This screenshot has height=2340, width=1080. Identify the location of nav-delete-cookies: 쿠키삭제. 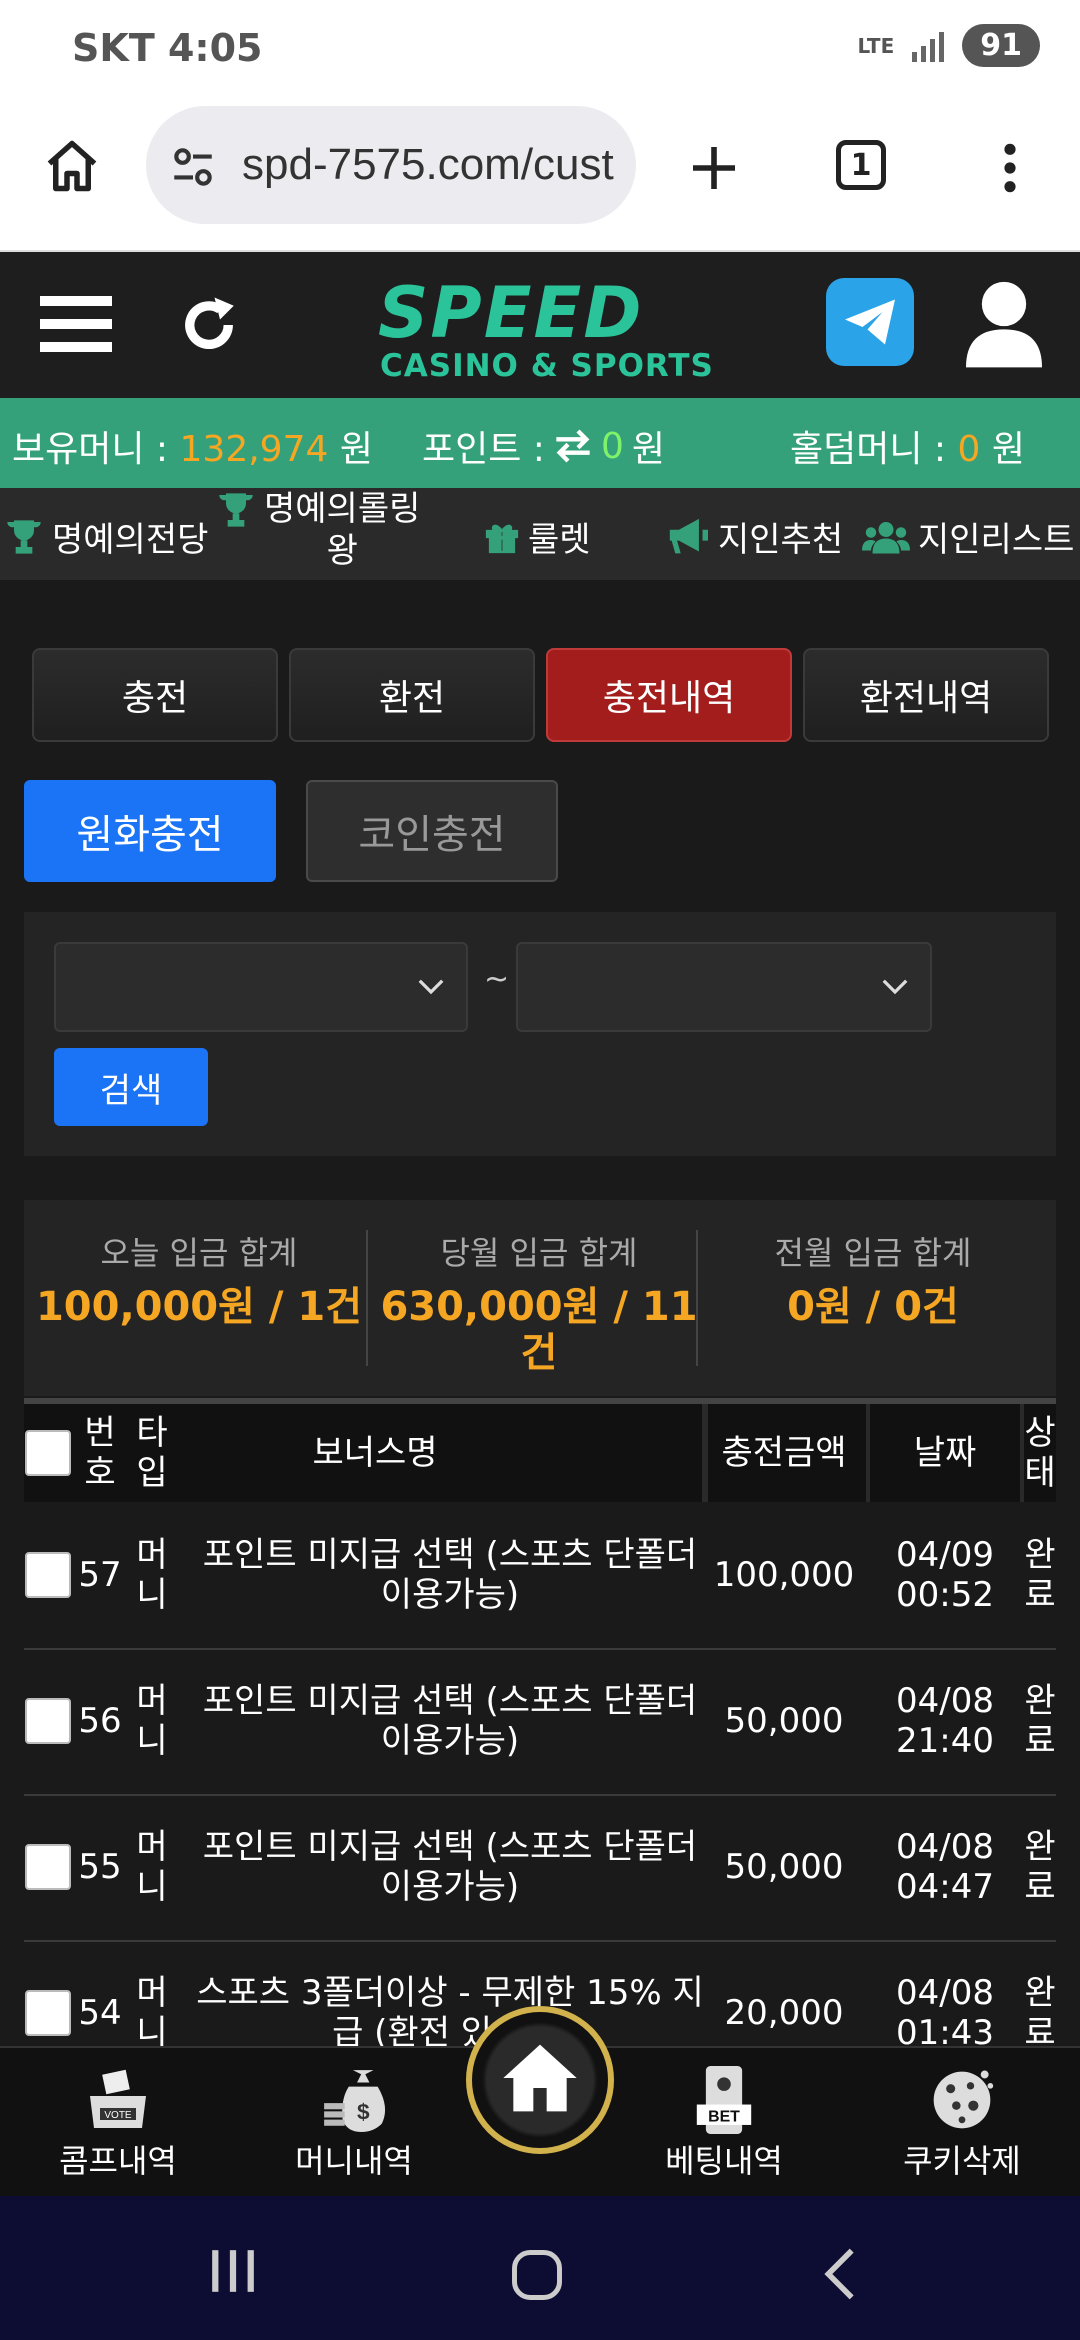
(962, 2123).